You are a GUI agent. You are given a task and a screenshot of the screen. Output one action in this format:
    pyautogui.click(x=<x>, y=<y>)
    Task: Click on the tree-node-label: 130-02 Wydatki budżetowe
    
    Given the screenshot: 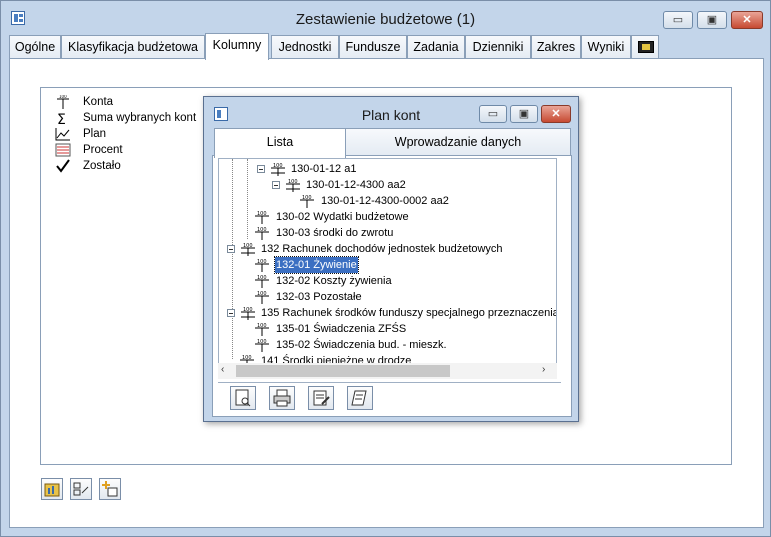 What is the action you would take?
    pyautogui.click(x=342, y=217)
    